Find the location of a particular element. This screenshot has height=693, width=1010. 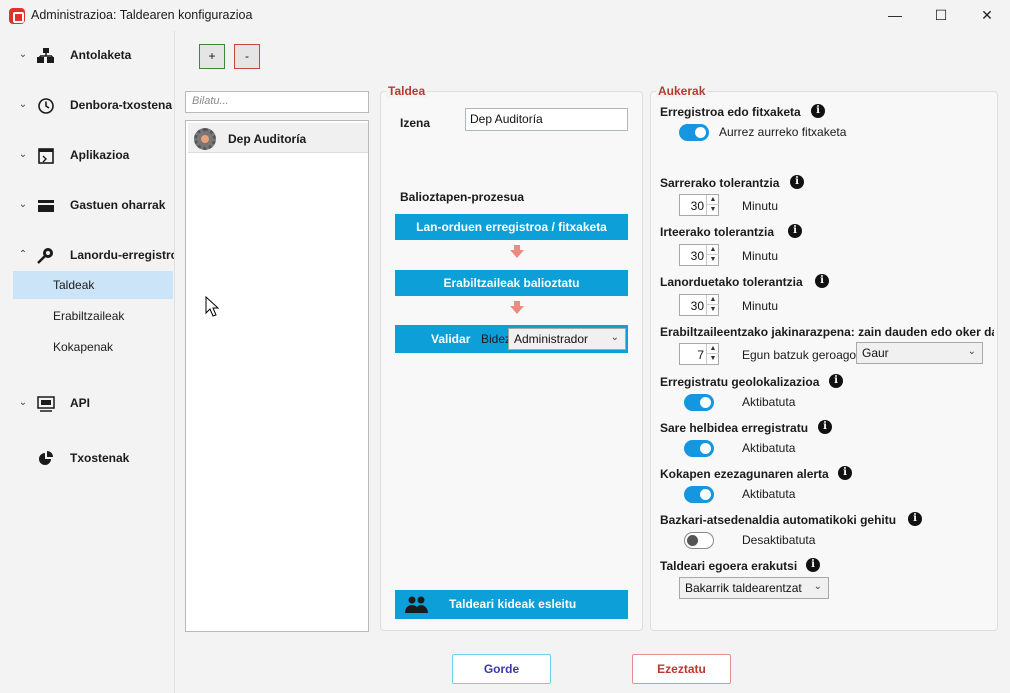

lunch-break-state: Desaktibatuta is located at coordinates (779, 540).